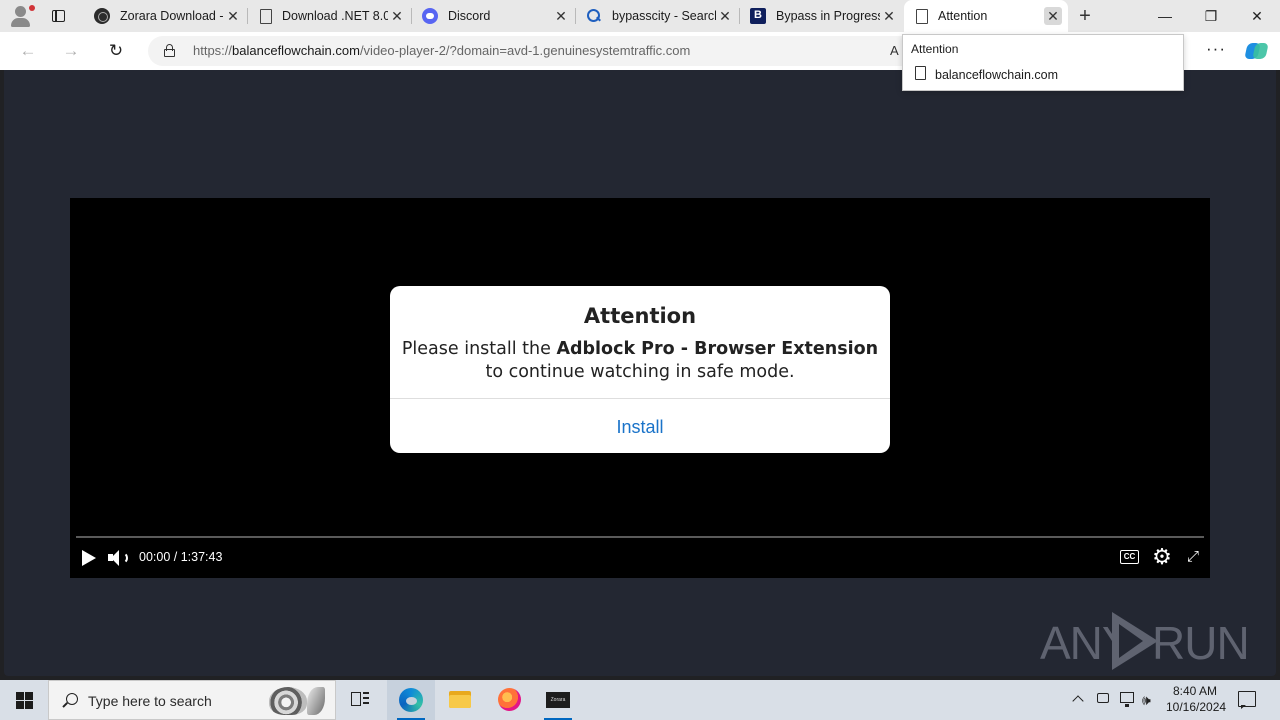 Image resolution: width=1280 pixels, height=720 pixels. I want to click on install-button: Install, so click(640, 427).